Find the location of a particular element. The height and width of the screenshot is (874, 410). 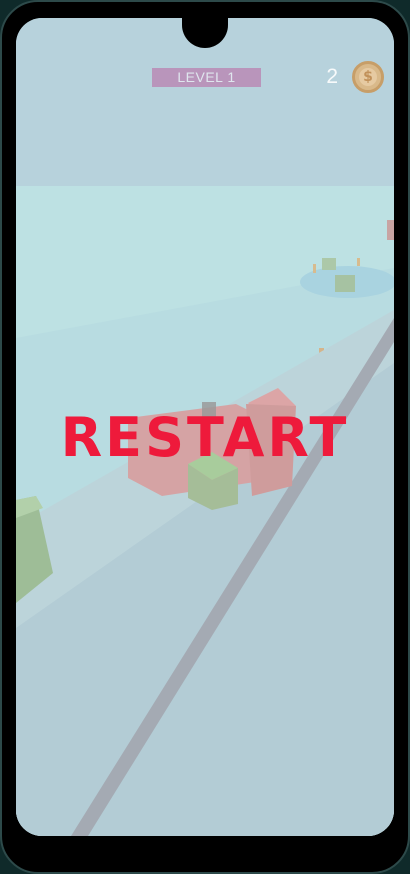

coin-count: 2 is located at coordinates (332, 76).